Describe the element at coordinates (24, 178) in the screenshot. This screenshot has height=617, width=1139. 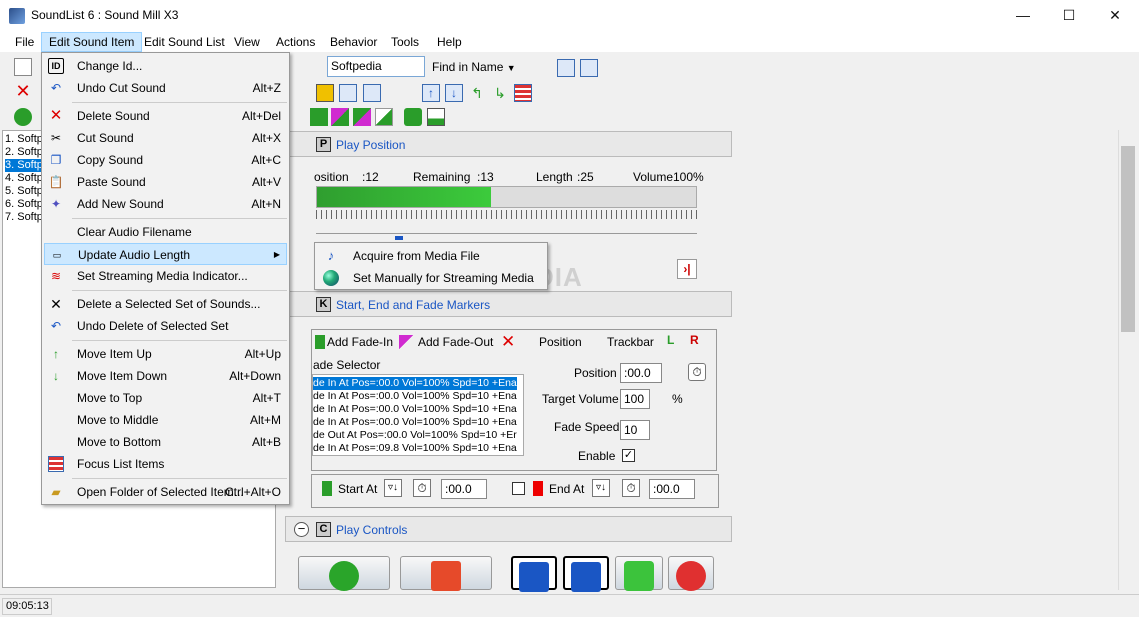
I see `list-item: 4. Softp` at that location.